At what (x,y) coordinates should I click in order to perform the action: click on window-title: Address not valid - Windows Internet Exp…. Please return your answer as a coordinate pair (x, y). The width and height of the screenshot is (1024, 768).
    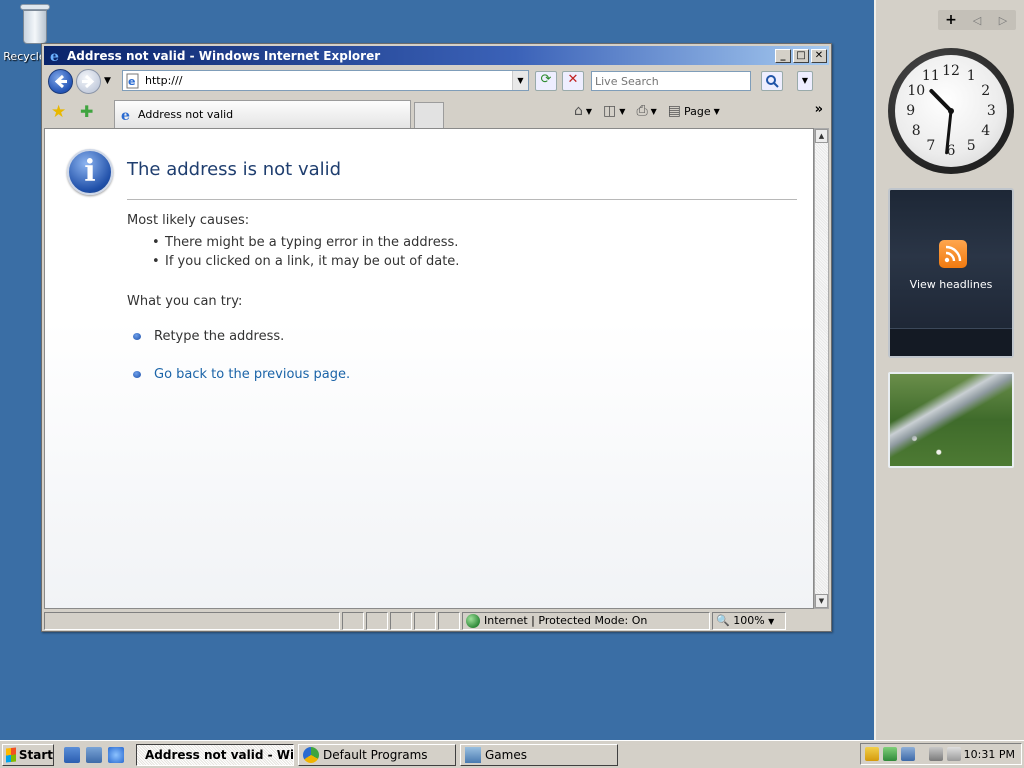
    Looking at the image, I should click on (224, 55).